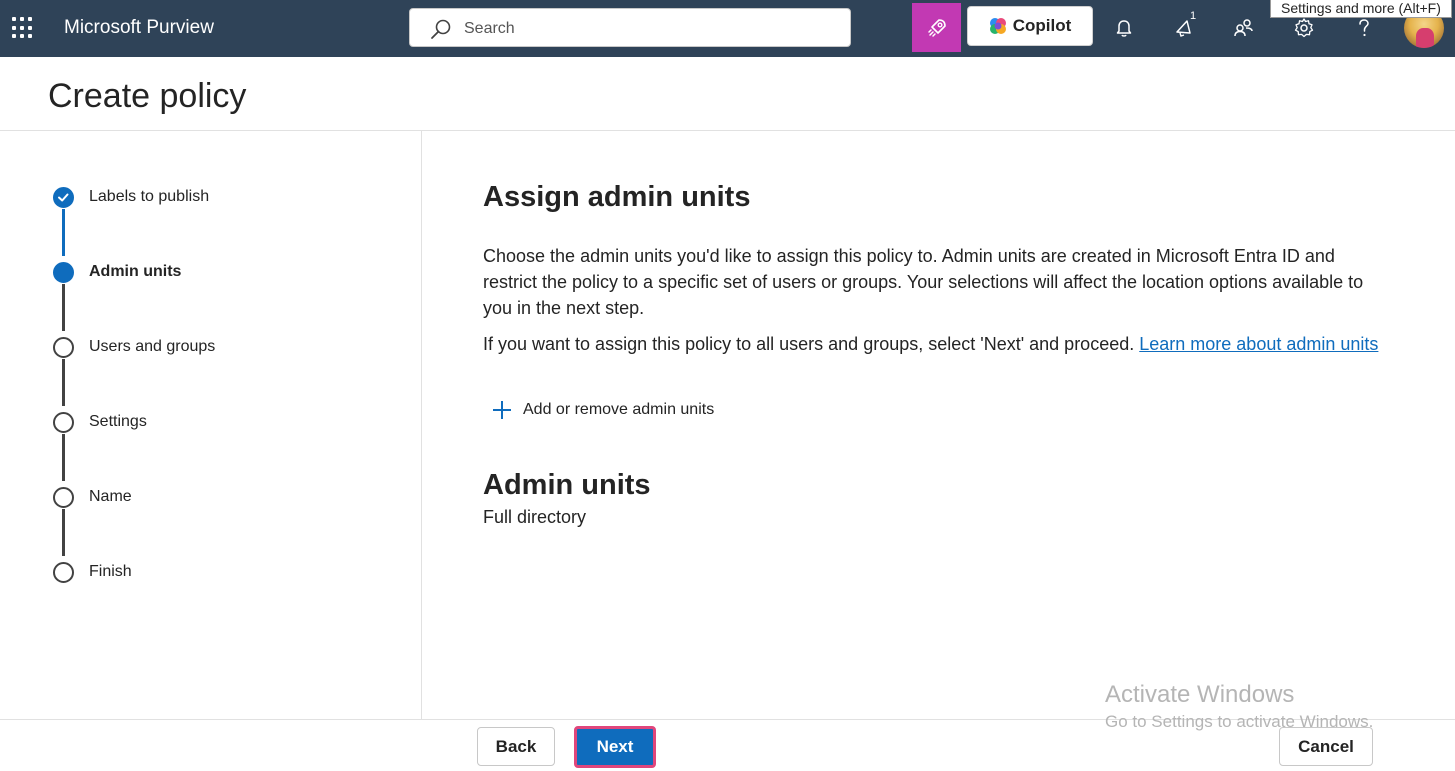 The height and width of the screenshot is (771, 1455). I want to click on step-labels-to-publish: Labels to publish, so click(131, 197).